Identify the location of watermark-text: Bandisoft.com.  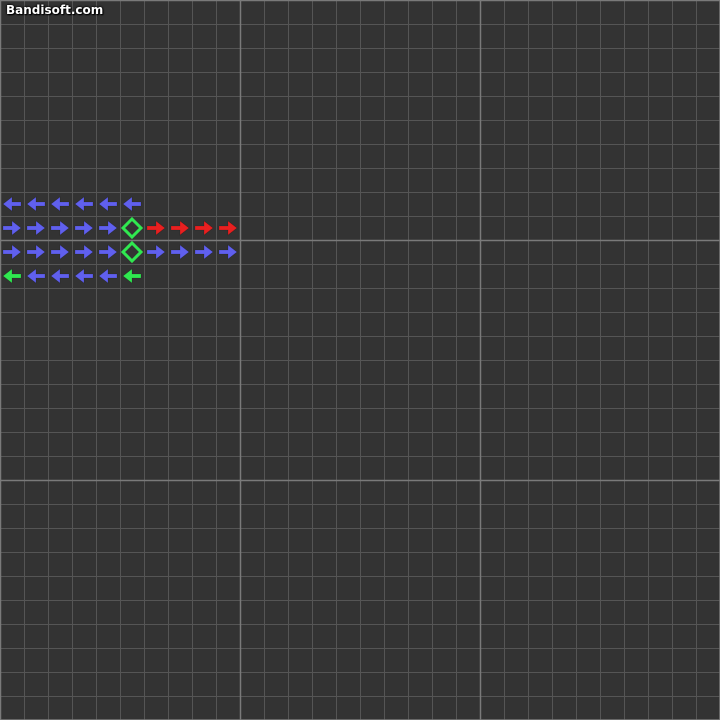
(55, 10).